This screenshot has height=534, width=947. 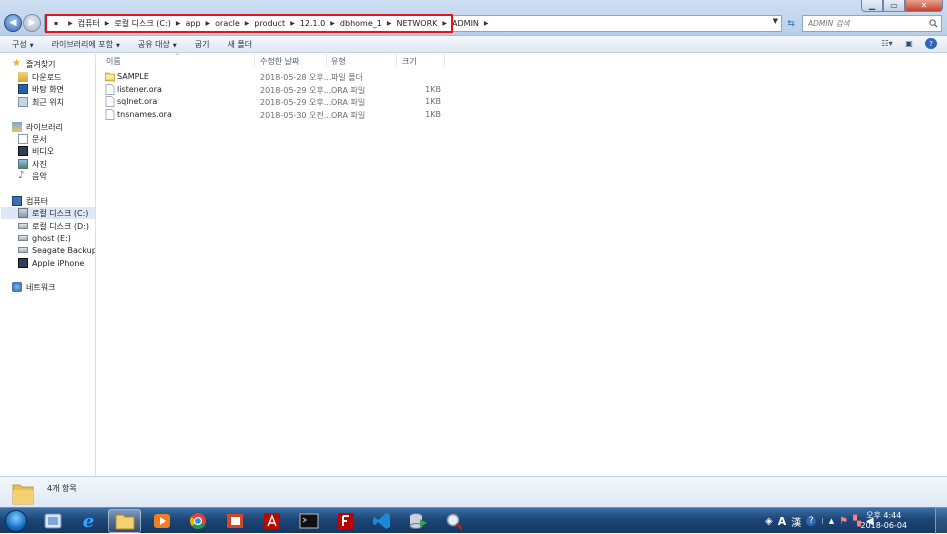 What do you see at coordinates (157, 44) in the screenshot?
I see `share-with-menu: 공유 대상 ▼` at bounding box center [157, 44].